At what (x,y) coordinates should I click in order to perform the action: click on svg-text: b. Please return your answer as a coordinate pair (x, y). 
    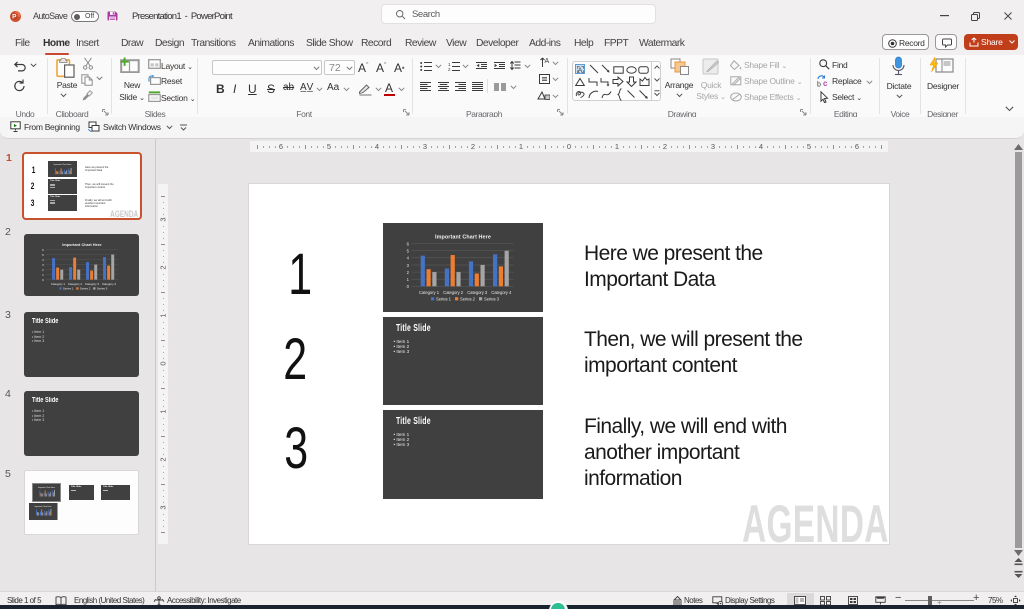
    Looking at the image, I should click on (819, 85).